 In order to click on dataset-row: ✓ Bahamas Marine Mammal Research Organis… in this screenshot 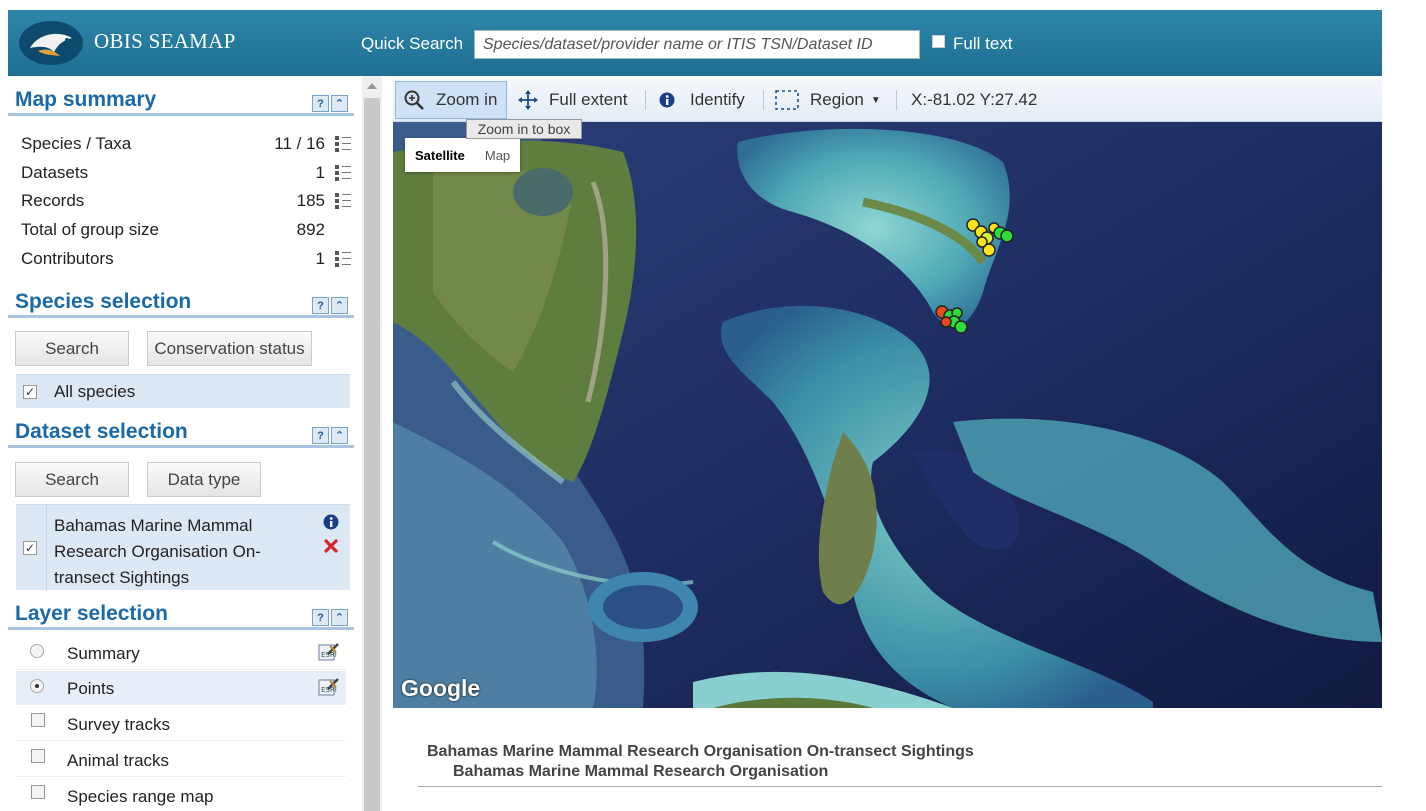, I will do `click(183, 547)`.